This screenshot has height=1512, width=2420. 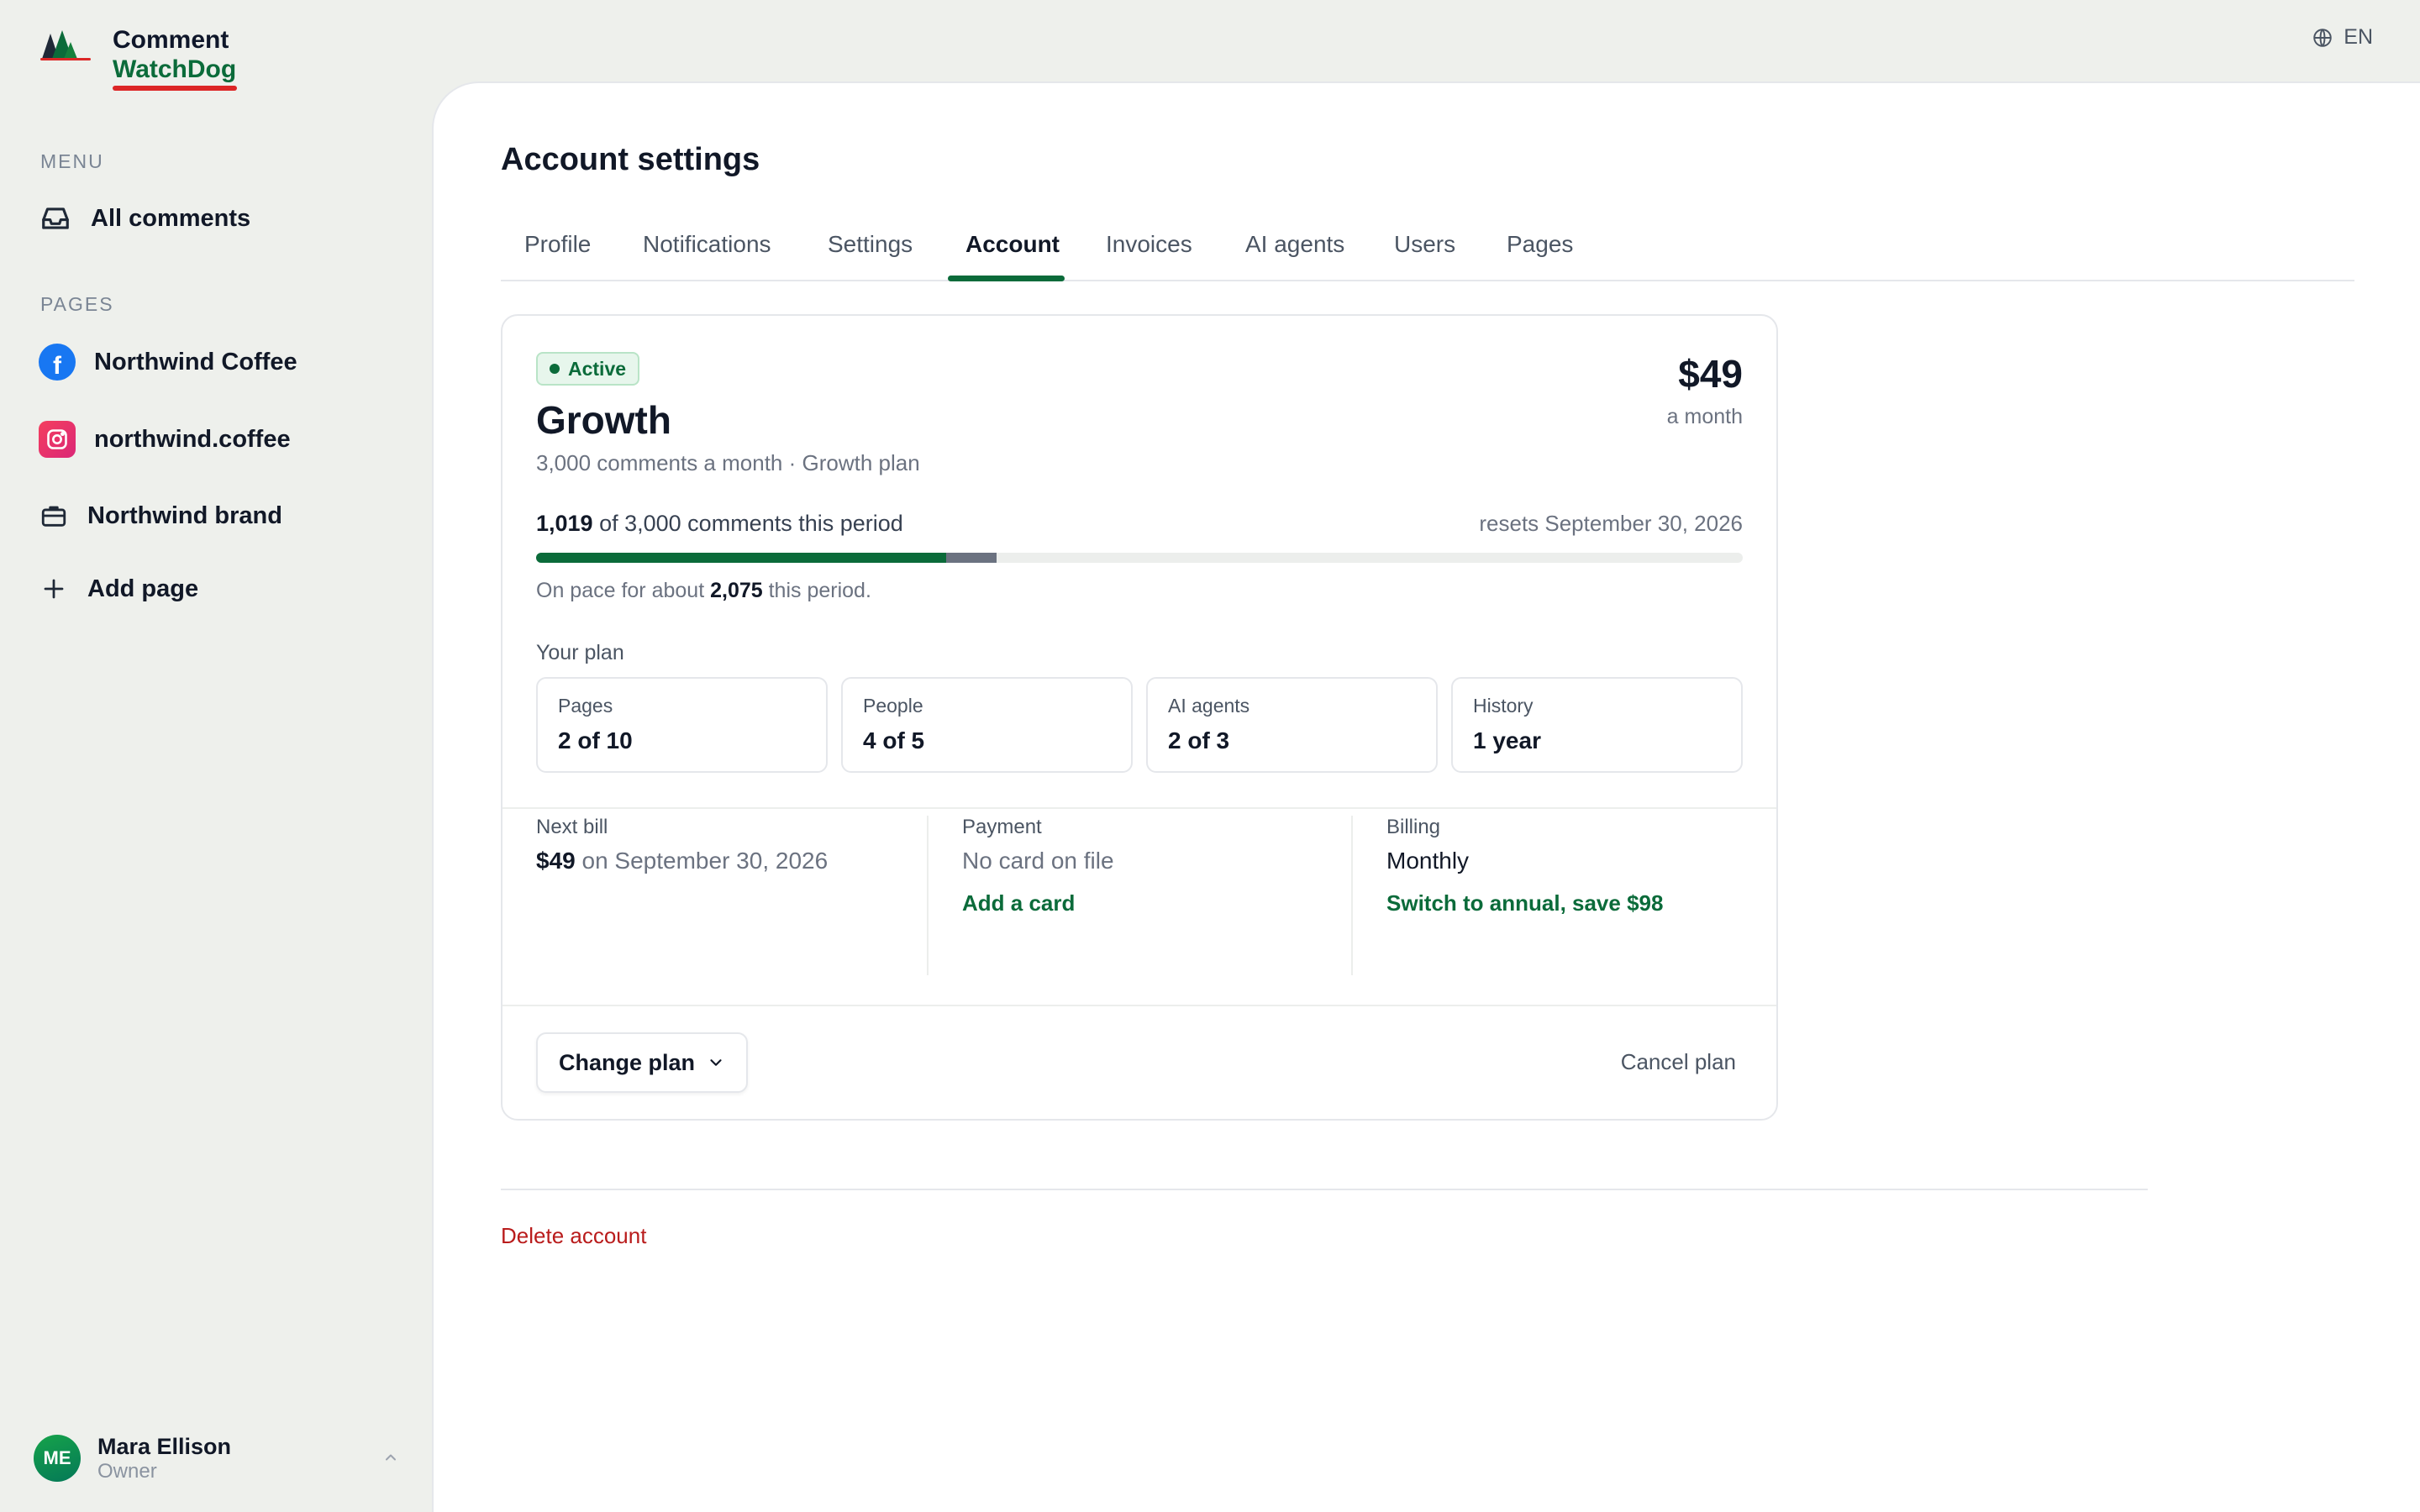 I want to click on next-bill-value: $49 on September 30, 2026, so click(x=682, y=861).